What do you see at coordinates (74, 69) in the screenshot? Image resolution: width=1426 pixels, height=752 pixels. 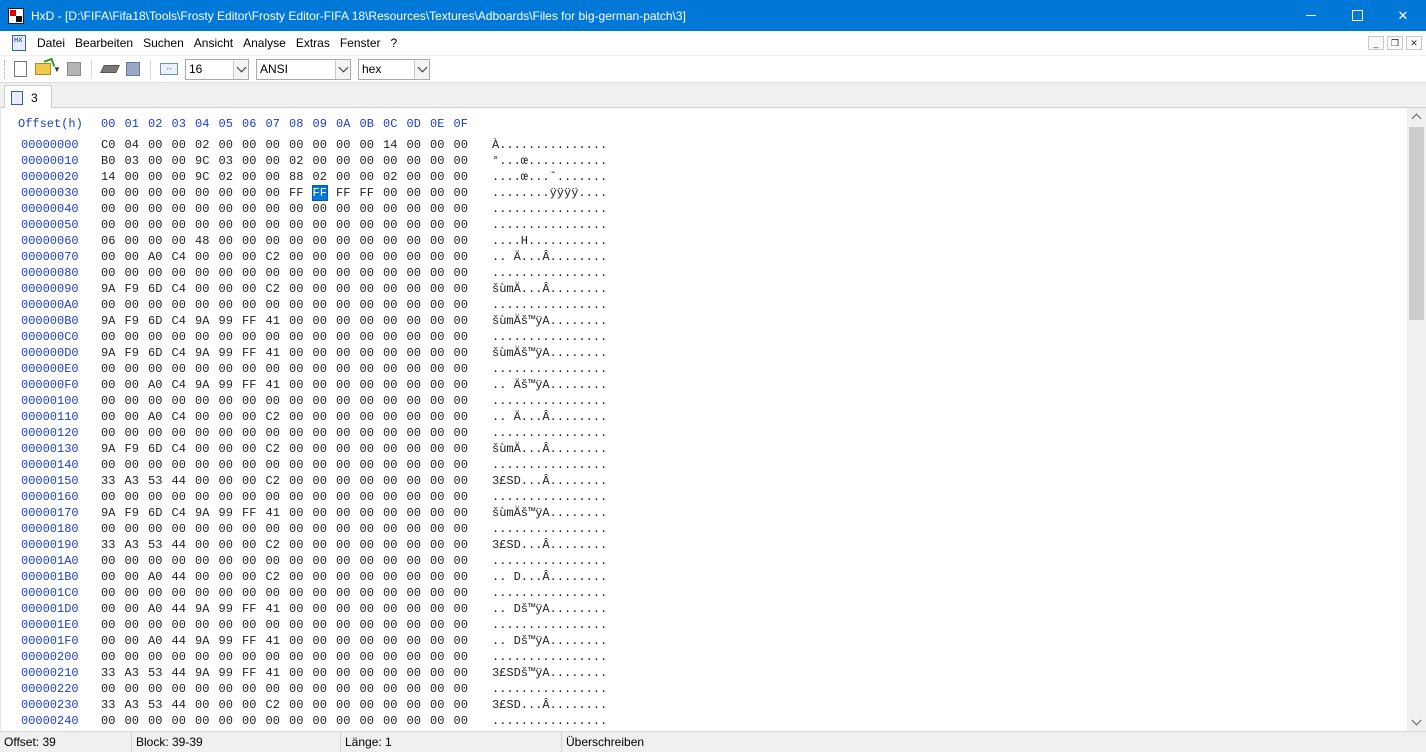 I see `save-button` at bounding box center [74, 69].